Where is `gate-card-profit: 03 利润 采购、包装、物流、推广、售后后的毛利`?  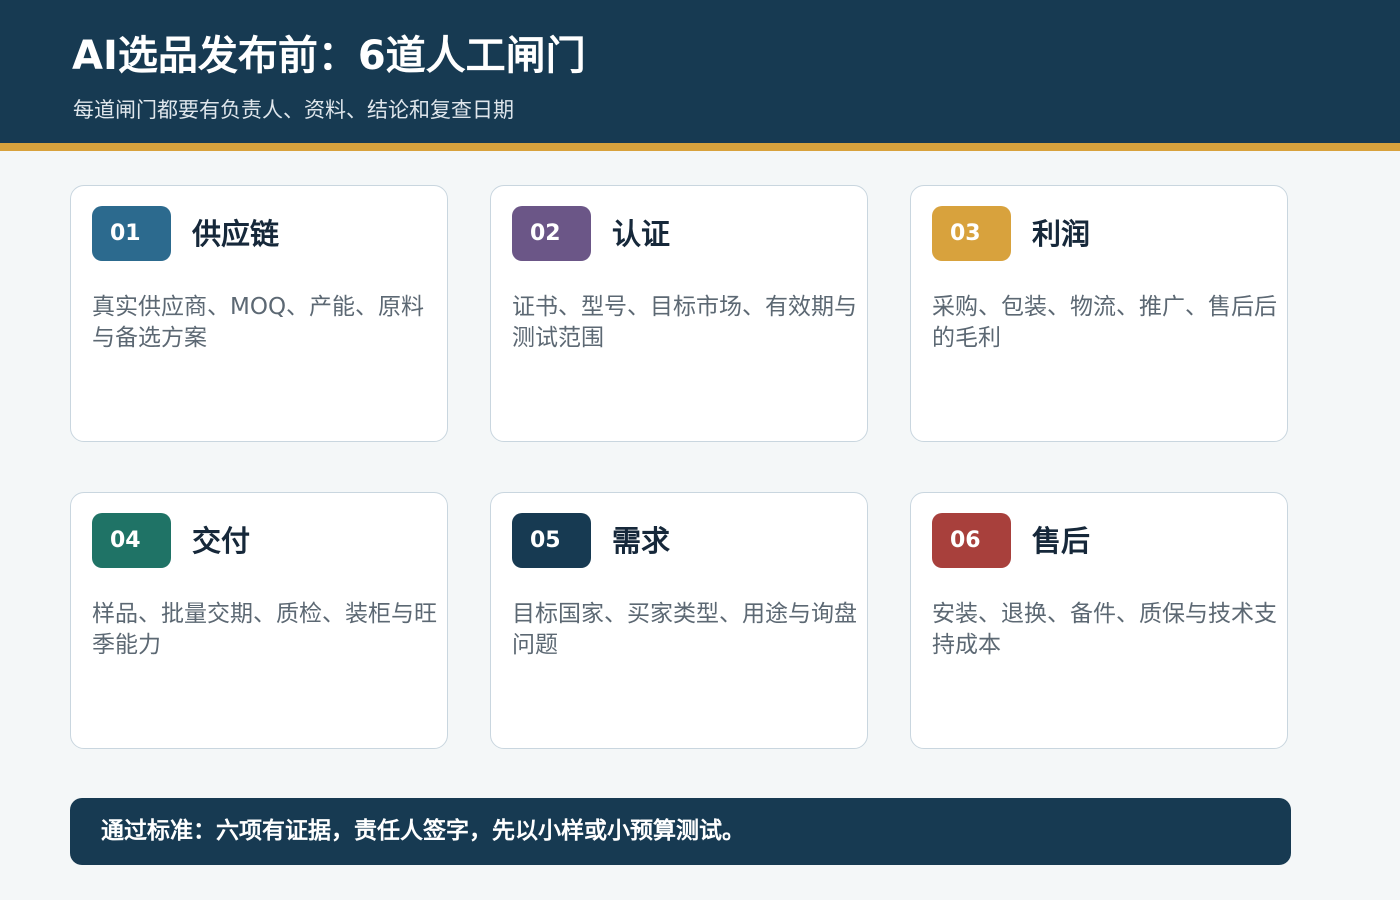 gate-card-profit: 03 利润 采购、包装、物流、推广、售后后的毛利 is located at coordinates (1099, 313).